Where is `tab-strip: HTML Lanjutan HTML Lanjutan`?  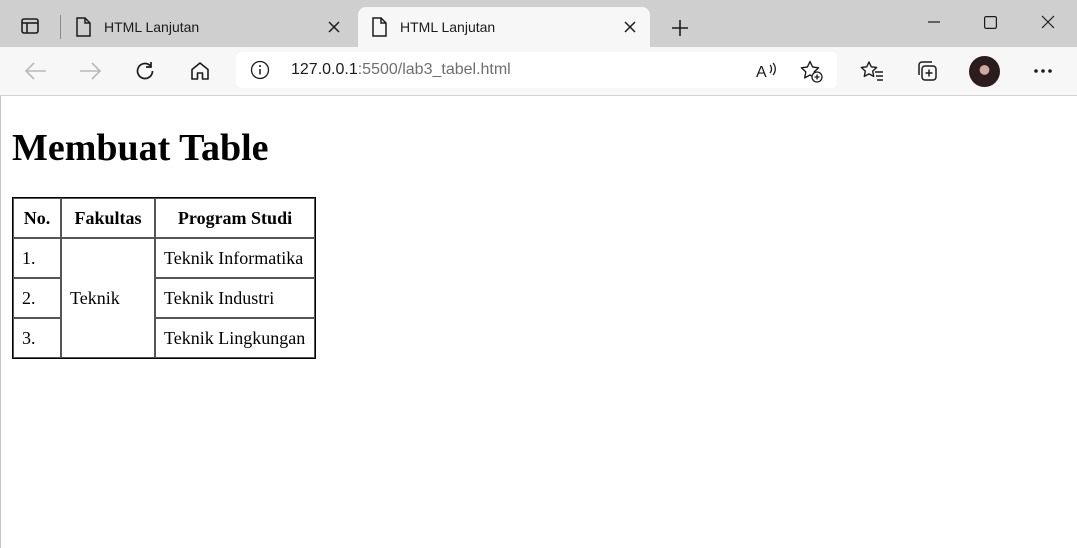 tab-strip: HTML Lanjutan HTML Lanjutan is located at coordinates (538, 23).